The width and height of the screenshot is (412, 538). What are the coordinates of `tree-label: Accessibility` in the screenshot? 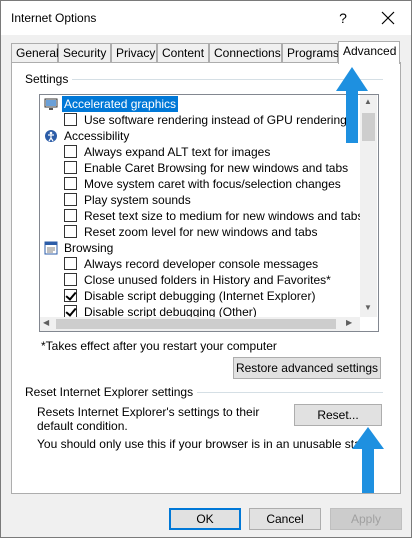 It's located at (97, 136).